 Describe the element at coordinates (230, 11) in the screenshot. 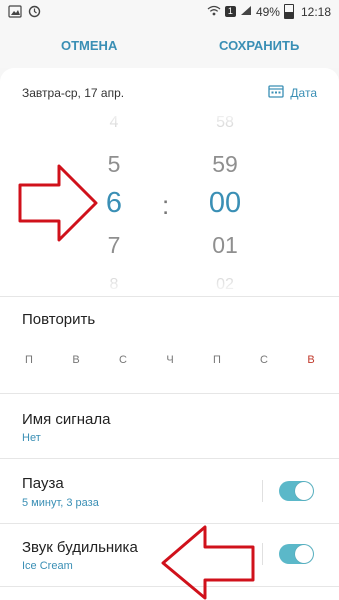

I see `sim-badge: 1` at that location.